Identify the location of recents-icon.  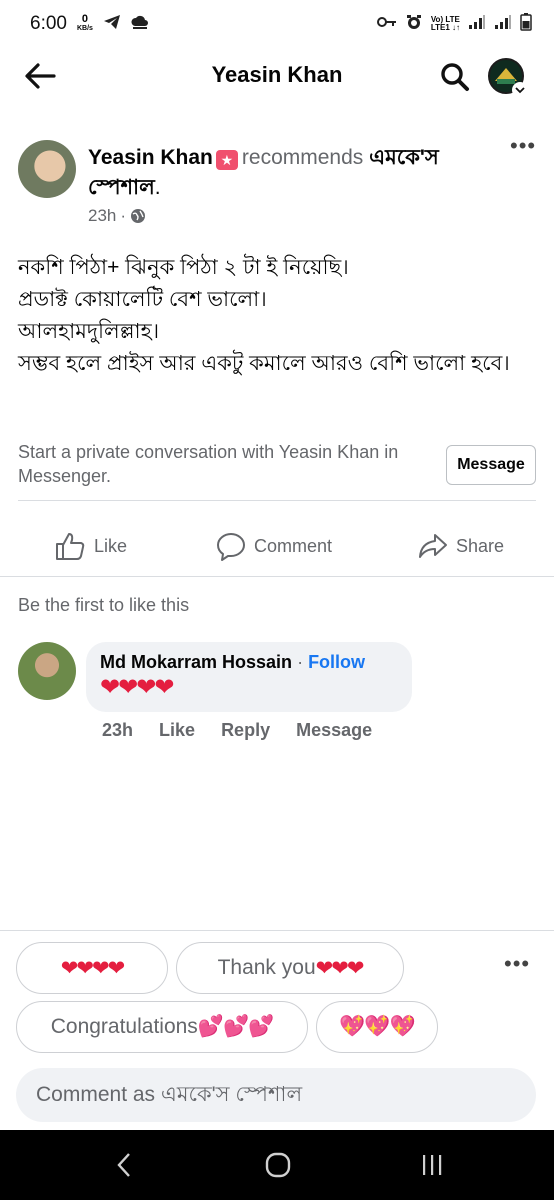
(432, 1165).